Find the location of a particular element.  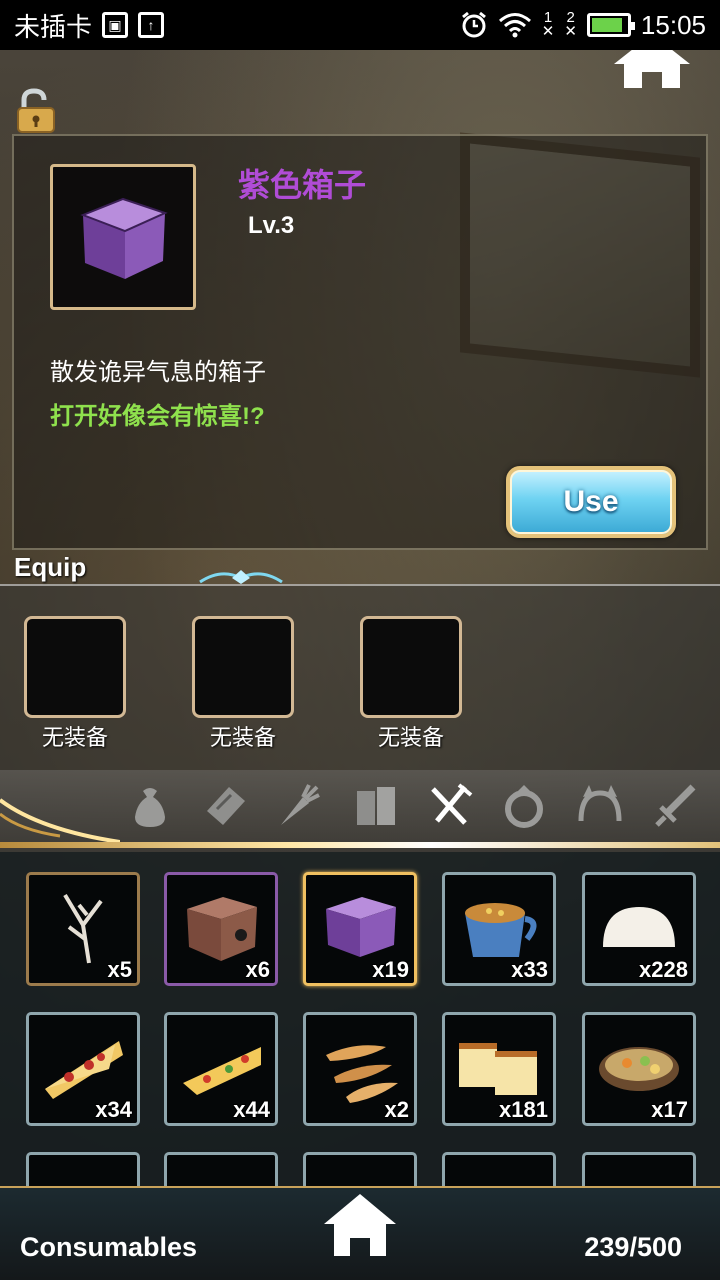

scroll-icon is located at coordinates (226, 806).